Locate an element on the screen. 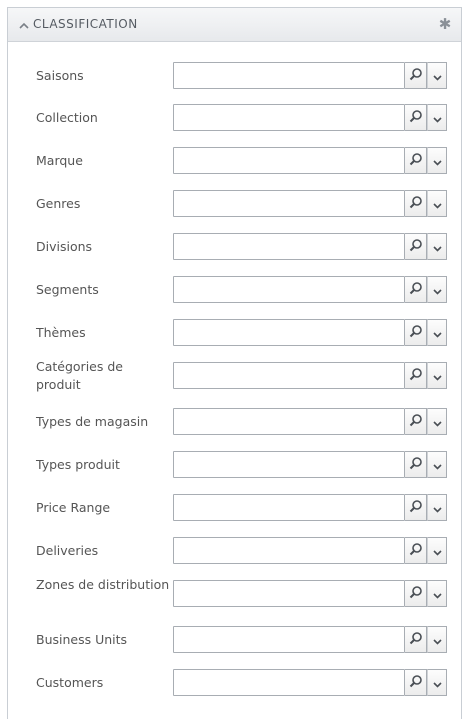 This screenshot has width=472, height=719. field-row: Divisions is located at coordinates (234, 248).